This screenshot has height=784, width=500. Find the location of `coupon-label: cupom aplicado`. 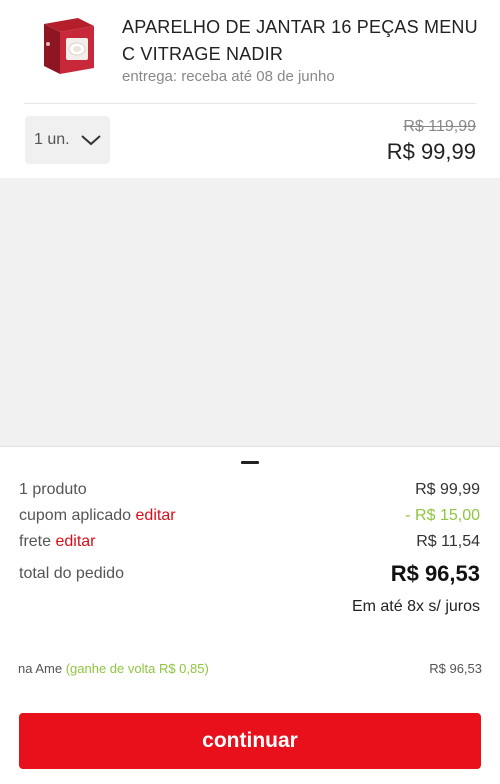

coupon-label: cupom aplicado is located at coordinates (75, 515).